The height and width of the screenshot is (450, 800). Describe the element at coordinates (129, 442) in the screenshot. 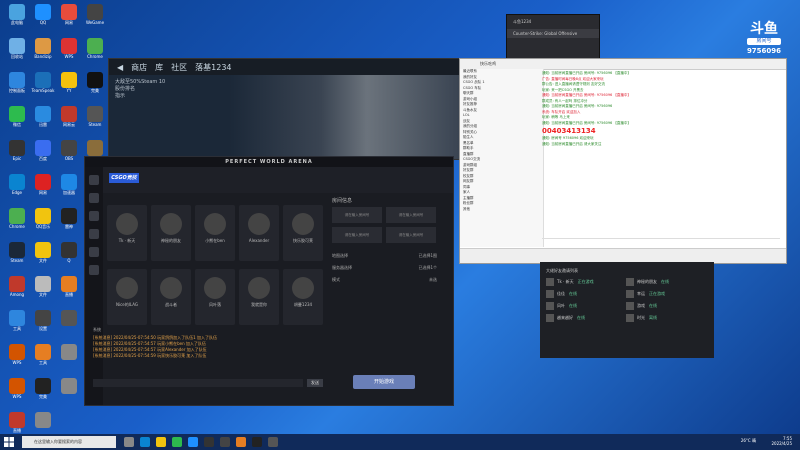

I see `task-view-icon` at that location.